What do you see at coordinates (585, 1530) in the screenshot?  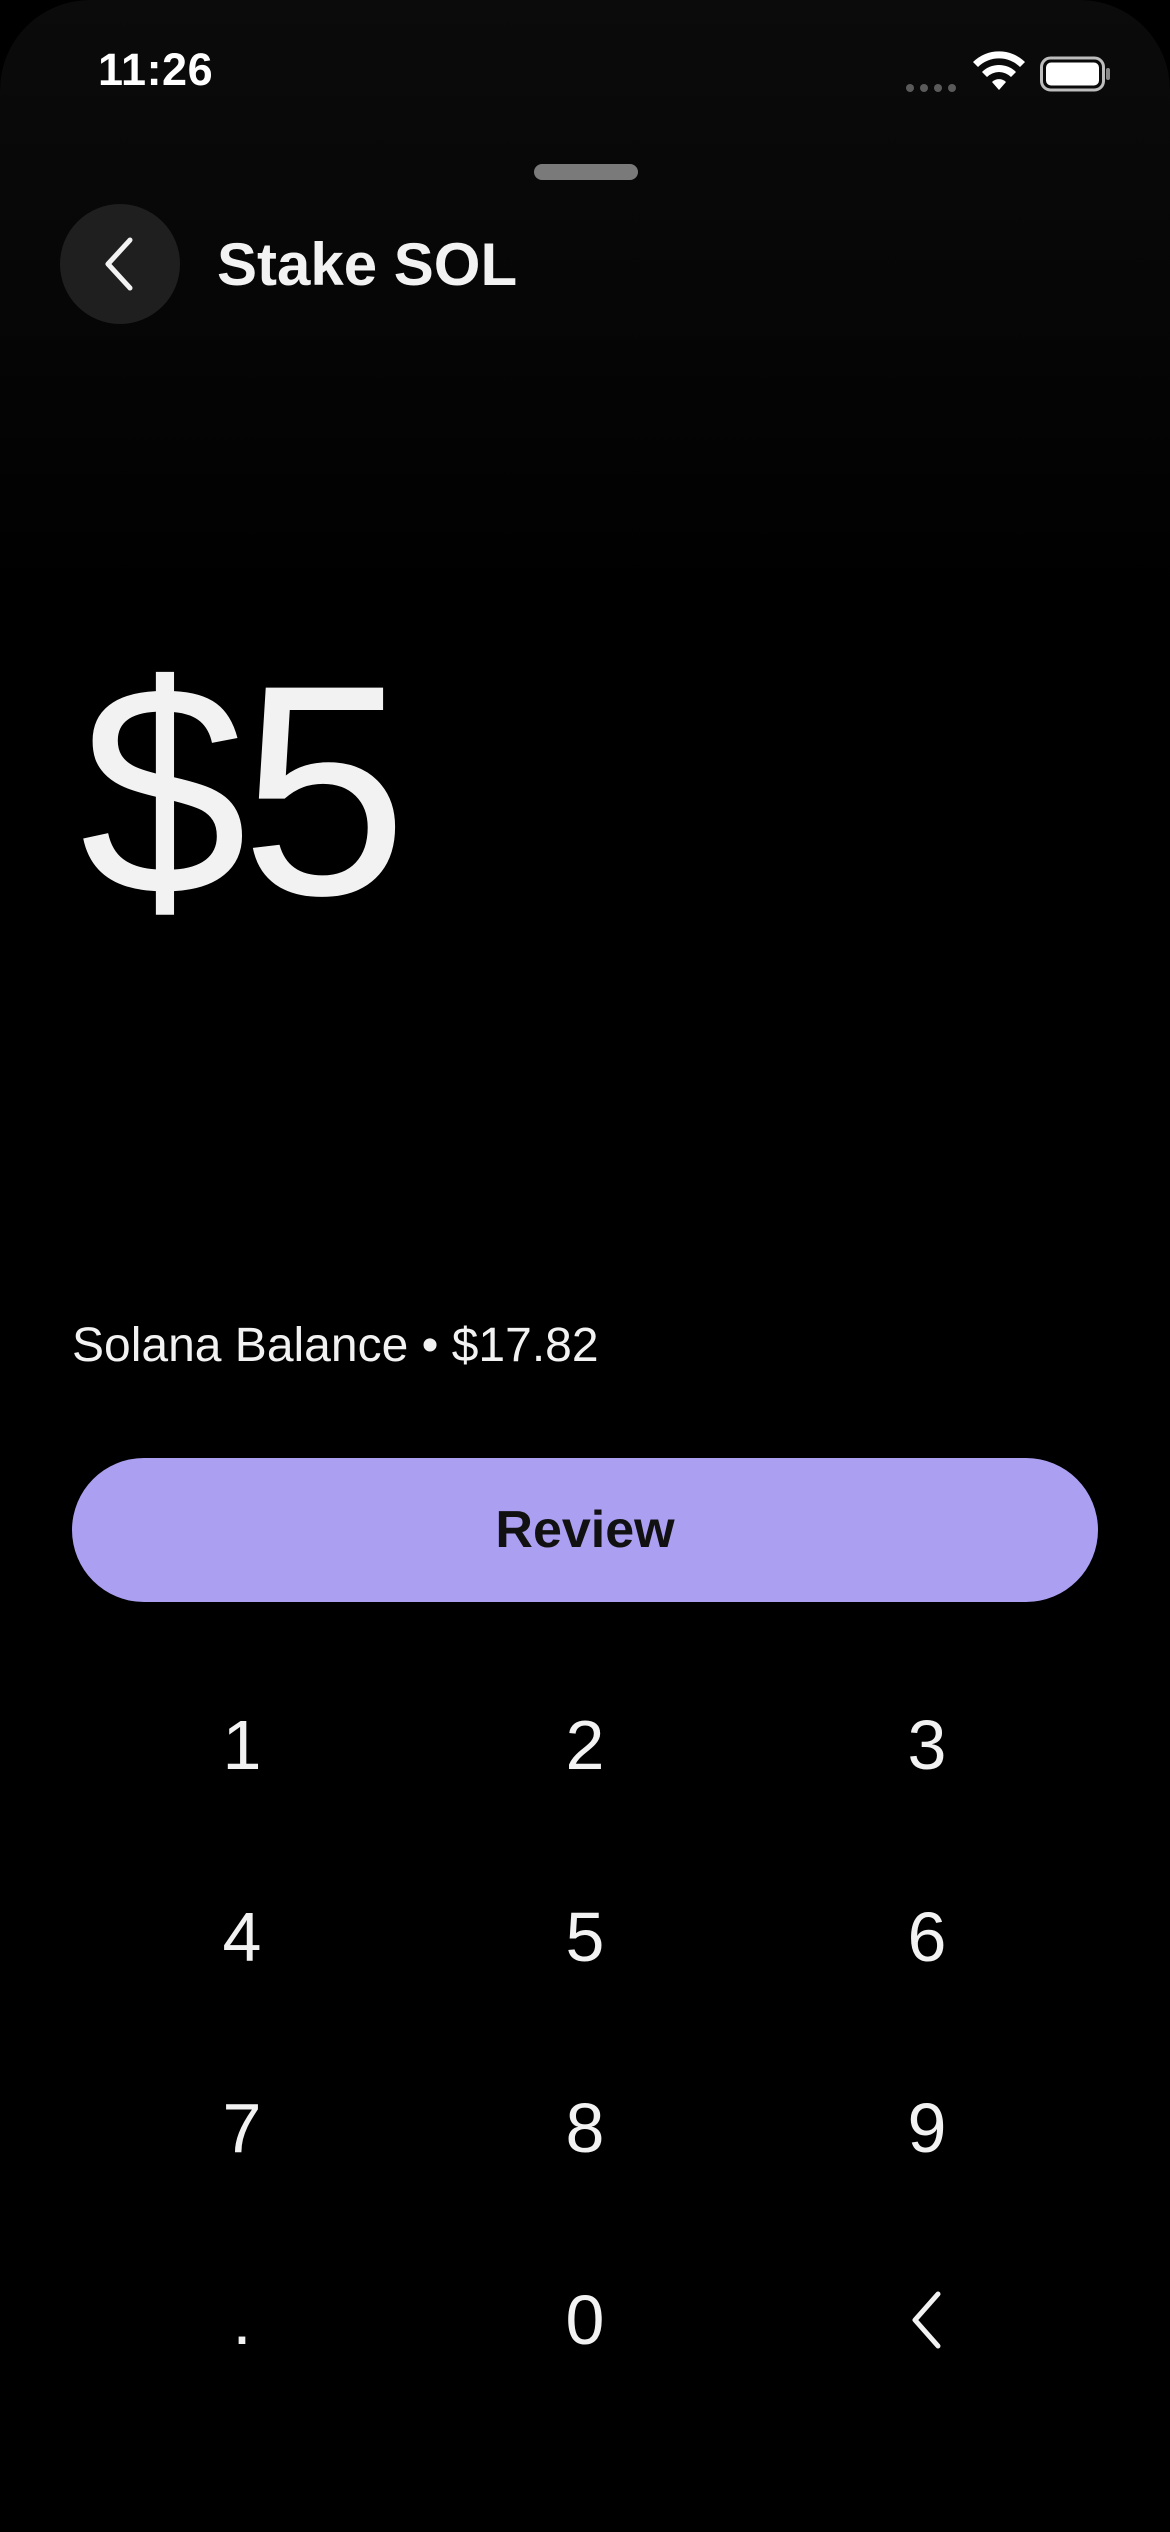 I see `review-button: Review` at bounding box center [585, 1530].